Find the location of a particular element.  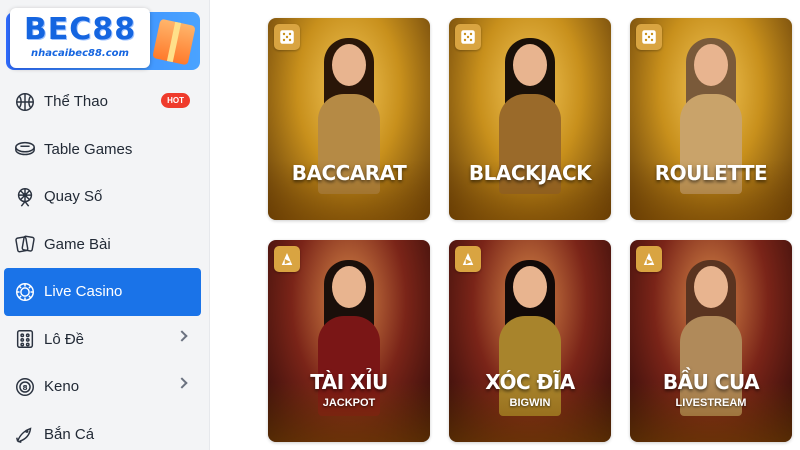

game-title: BẦU CUA is located at coordinates (711, 382).